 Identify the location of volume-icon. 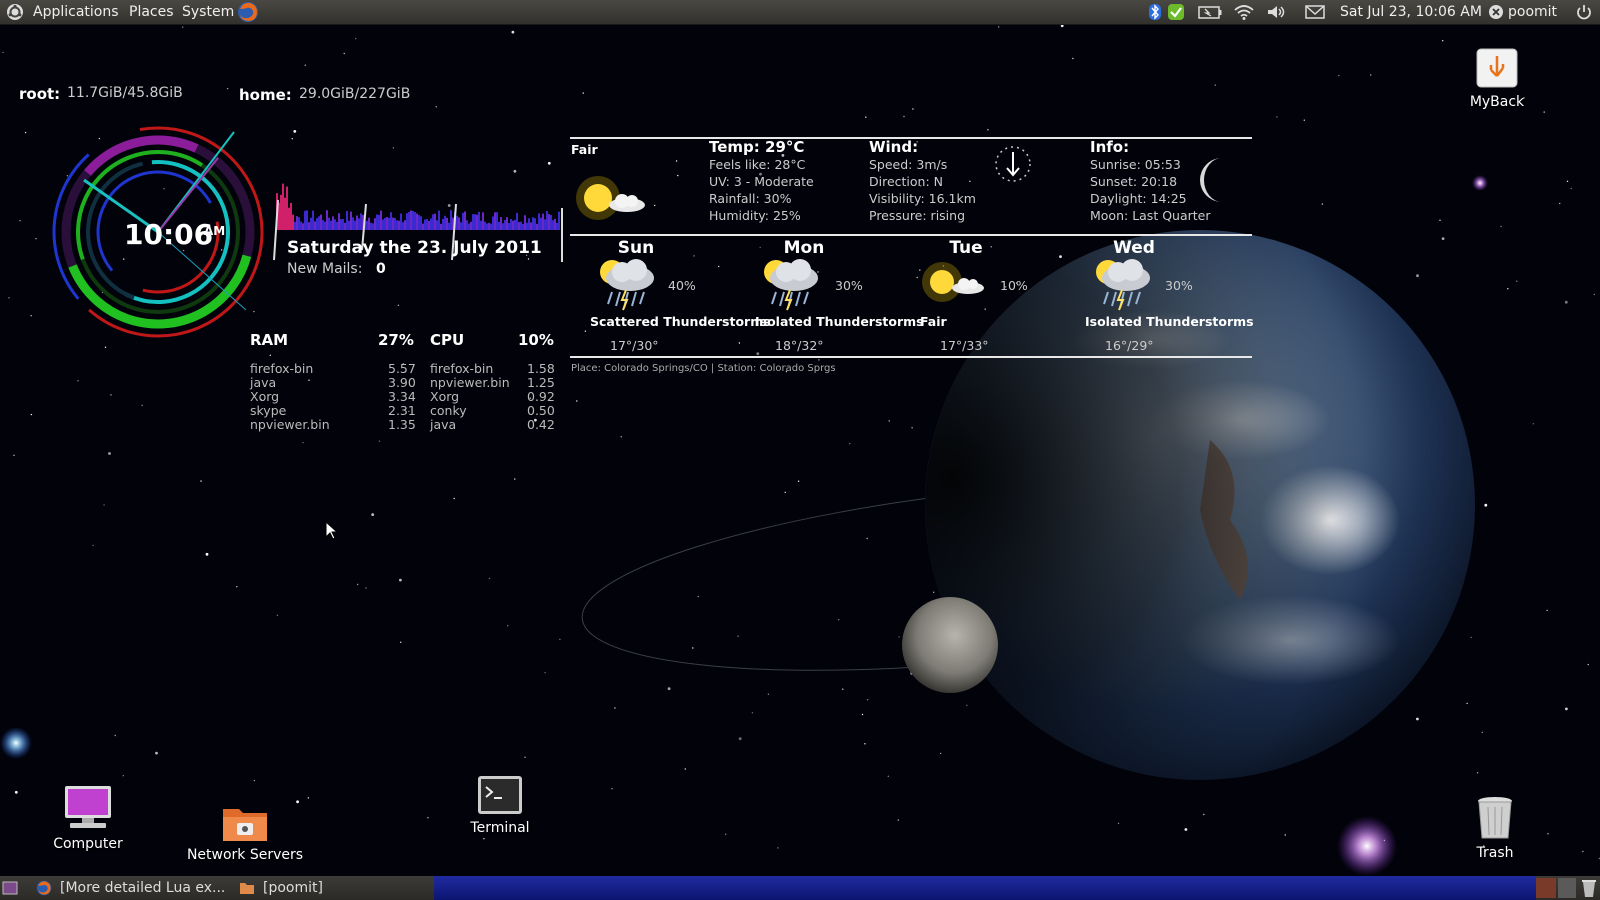
(1277, 12).